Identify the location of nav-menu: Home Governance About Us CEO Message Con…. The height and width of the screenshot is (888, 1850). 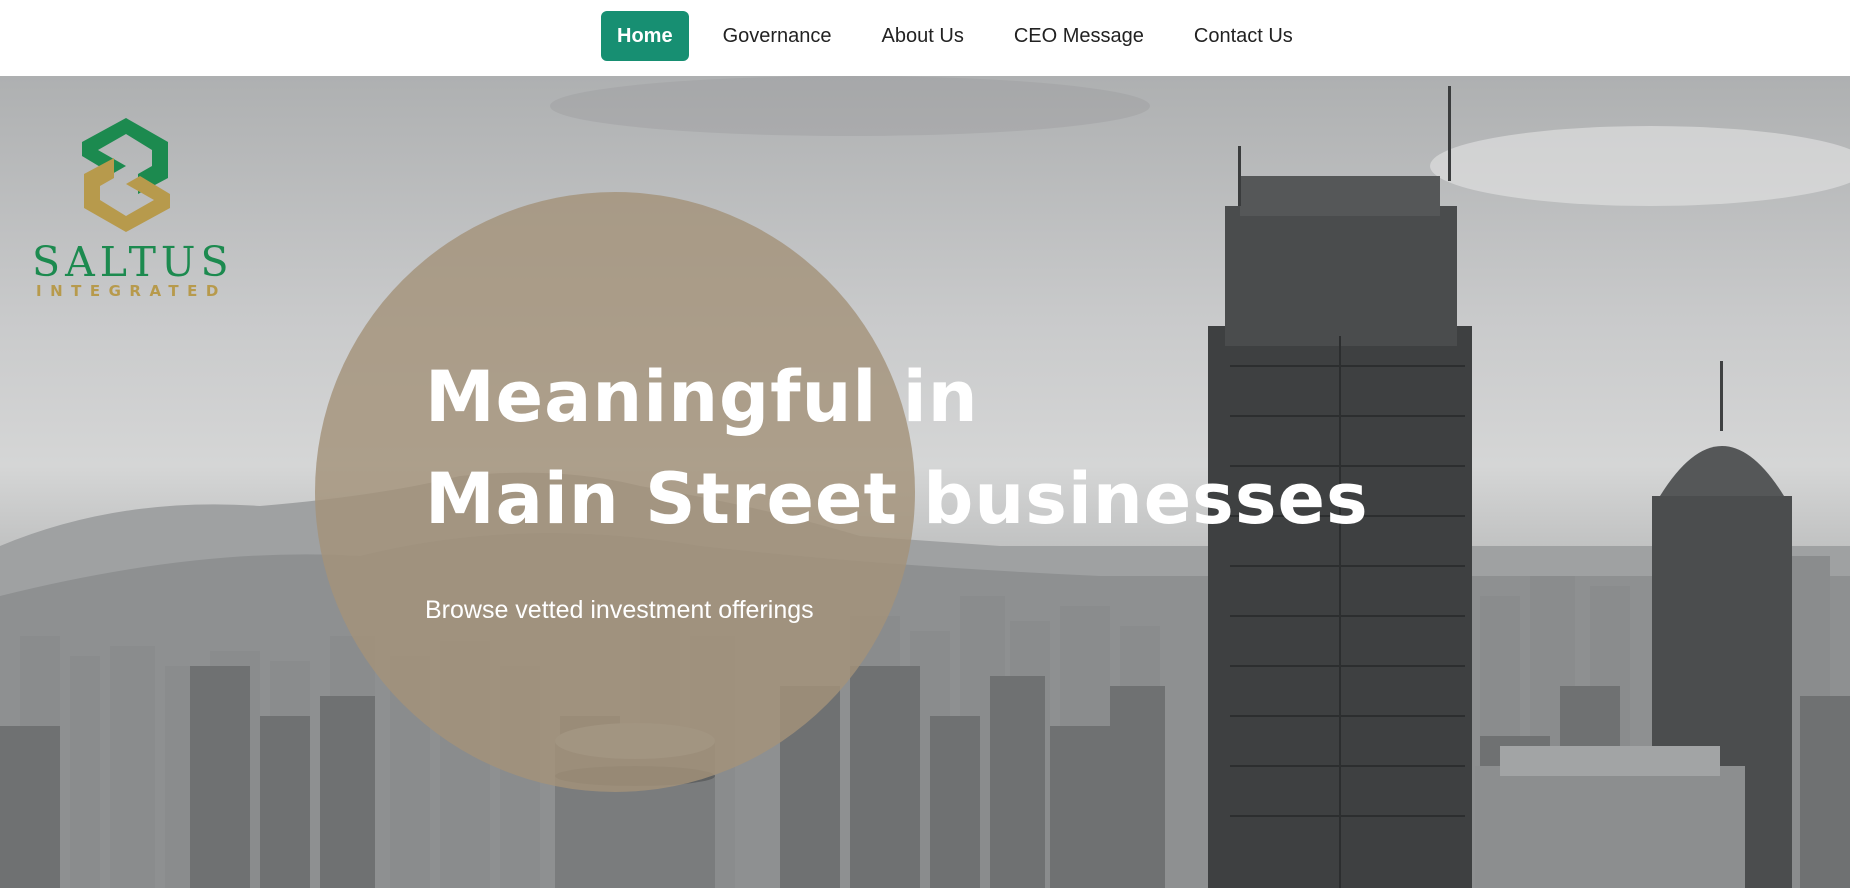
(964, 36).